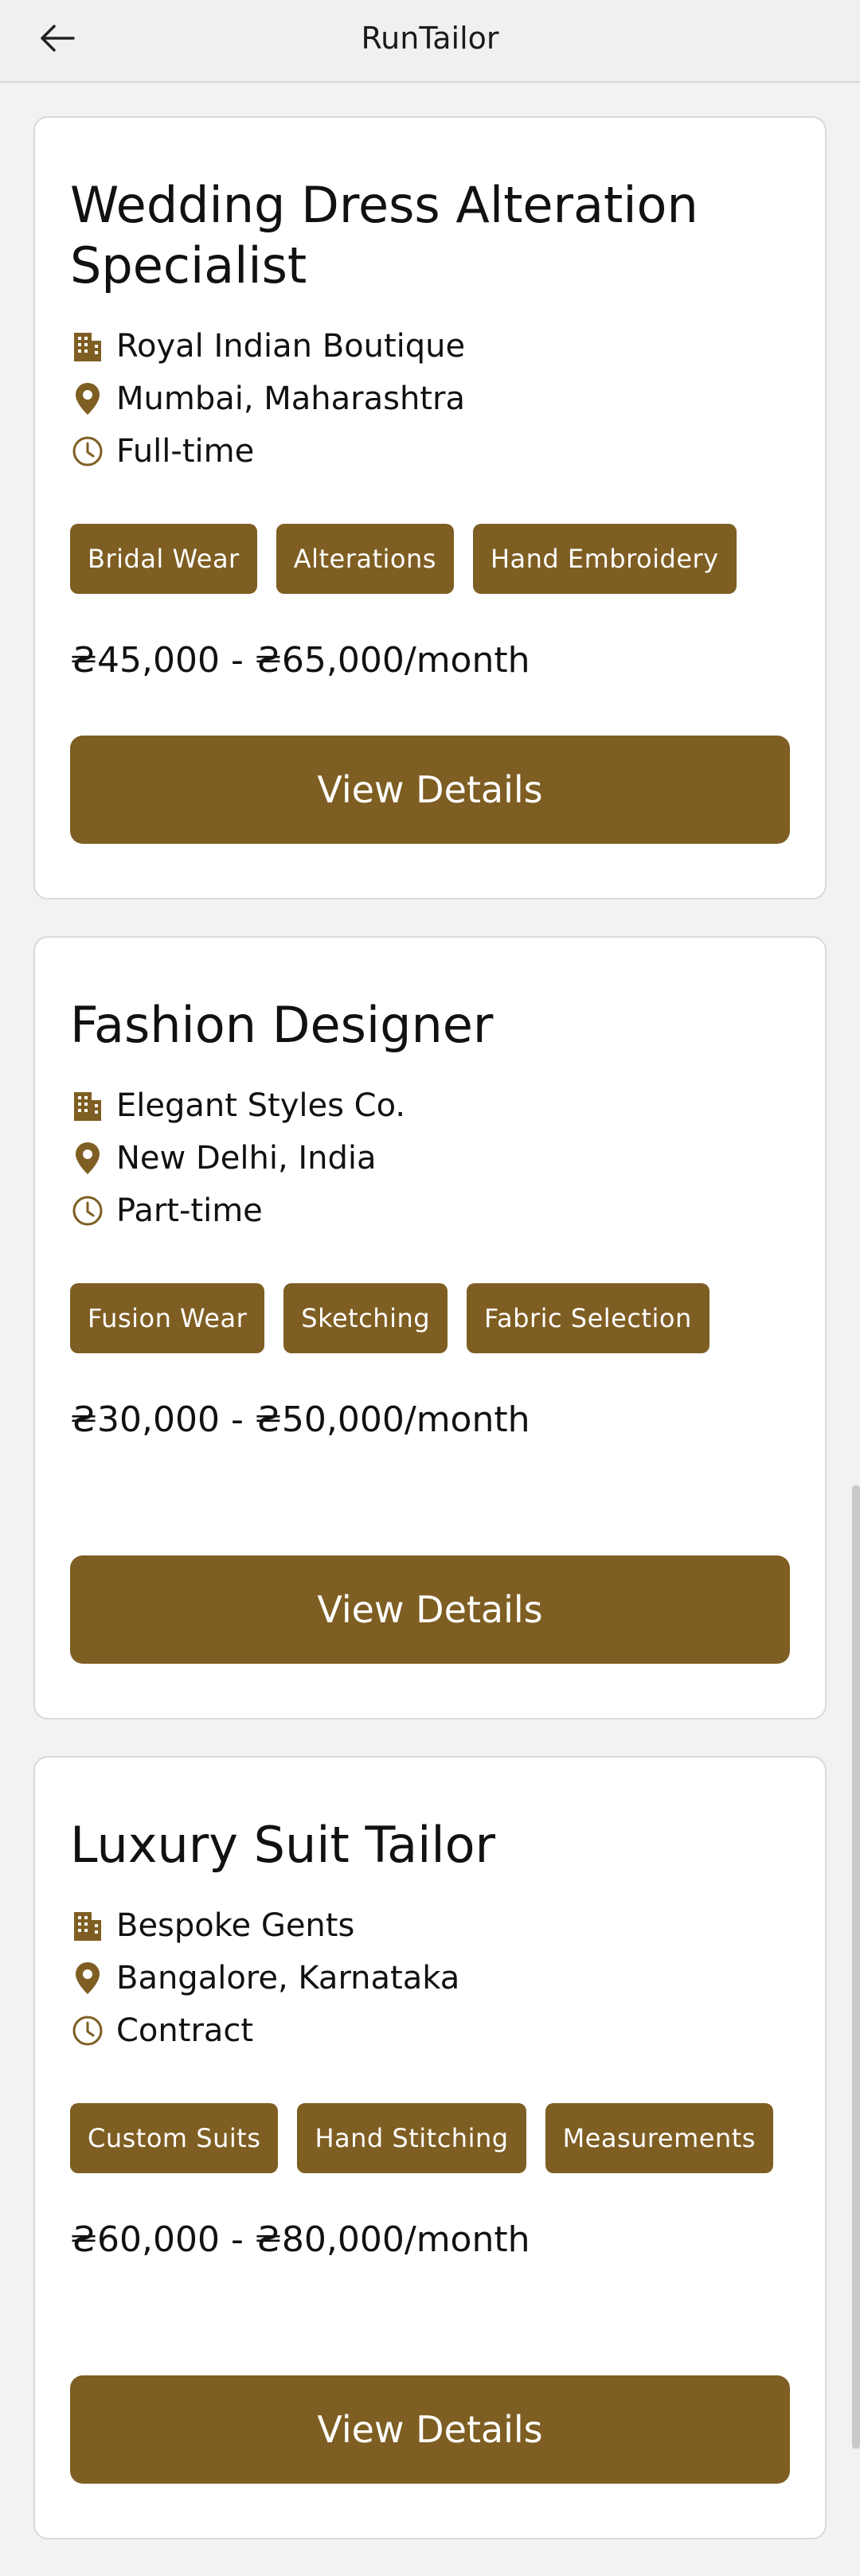 This screenshot has width=860, height=2576. I want to click on location-row: Bangalore, Karnataka, so click(430, 1978).